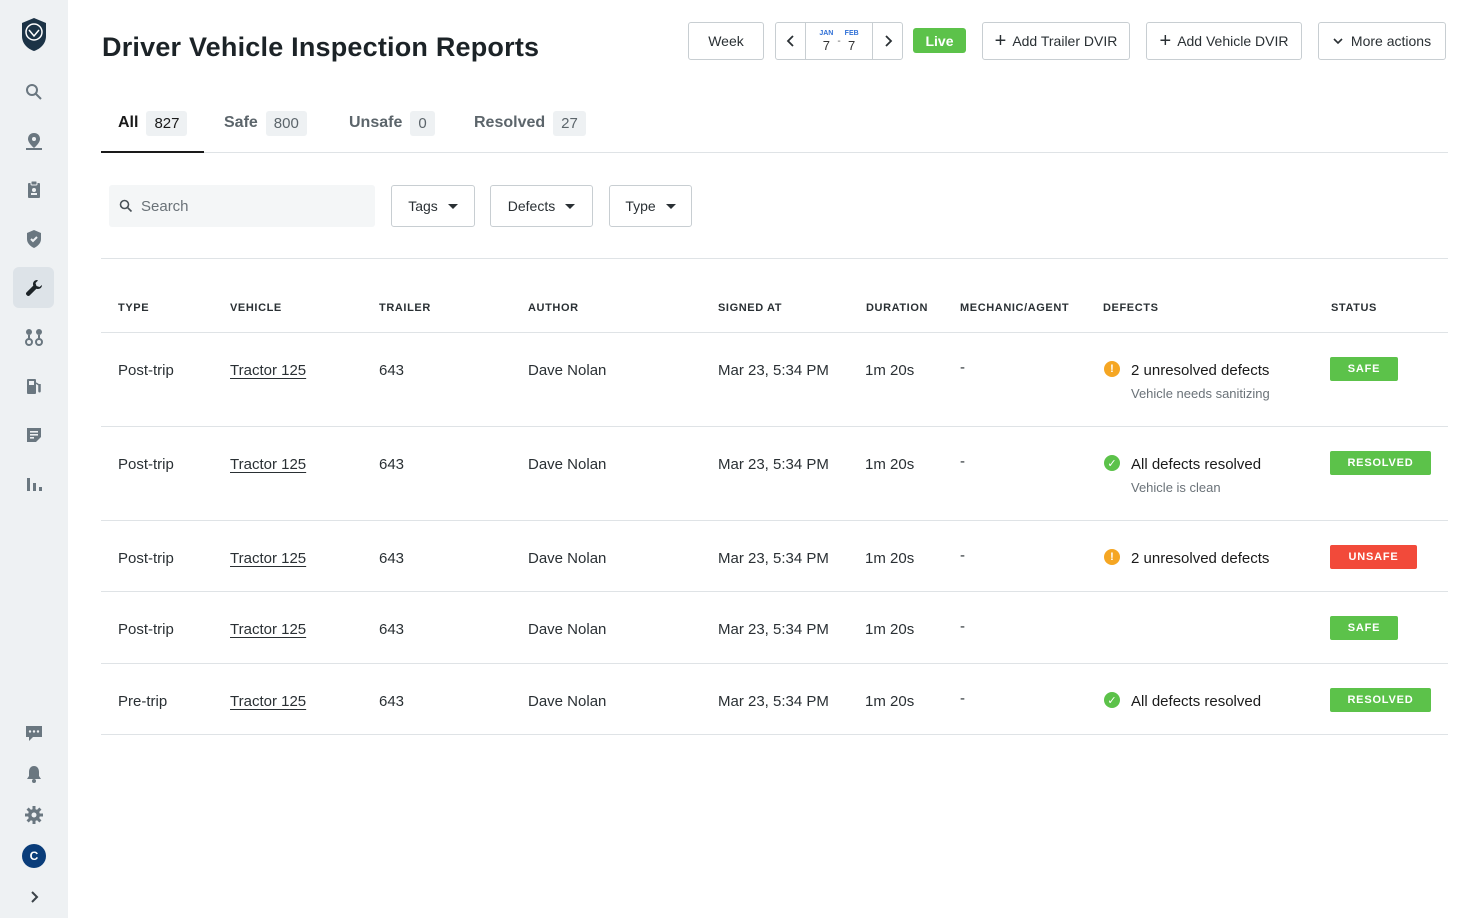 The height and width of the screenshot is (918, 1468). Describe the element at coordinates (887, 41) in the screenshot. I see `next-range-button` at that location.